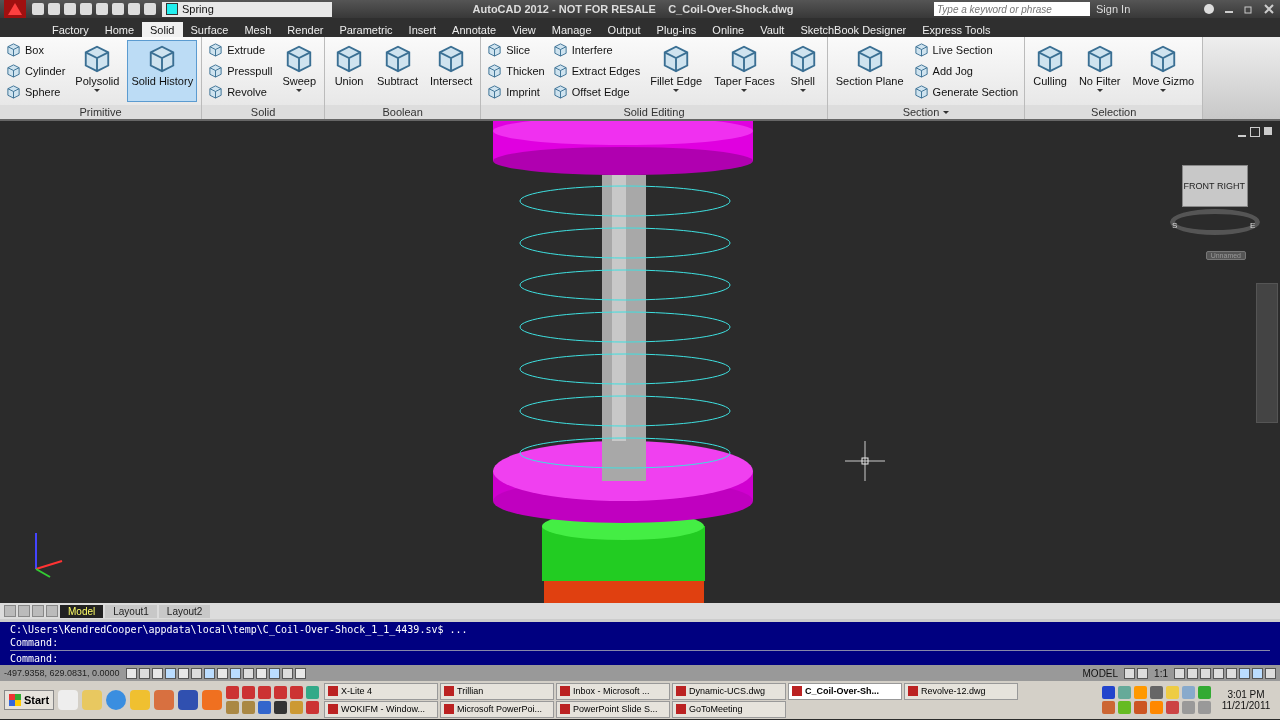 This screenshot has height=720, width=1280. Describe the element at coordinates (1255, 132) in the screenshot. I see `restore-icon` at that location.